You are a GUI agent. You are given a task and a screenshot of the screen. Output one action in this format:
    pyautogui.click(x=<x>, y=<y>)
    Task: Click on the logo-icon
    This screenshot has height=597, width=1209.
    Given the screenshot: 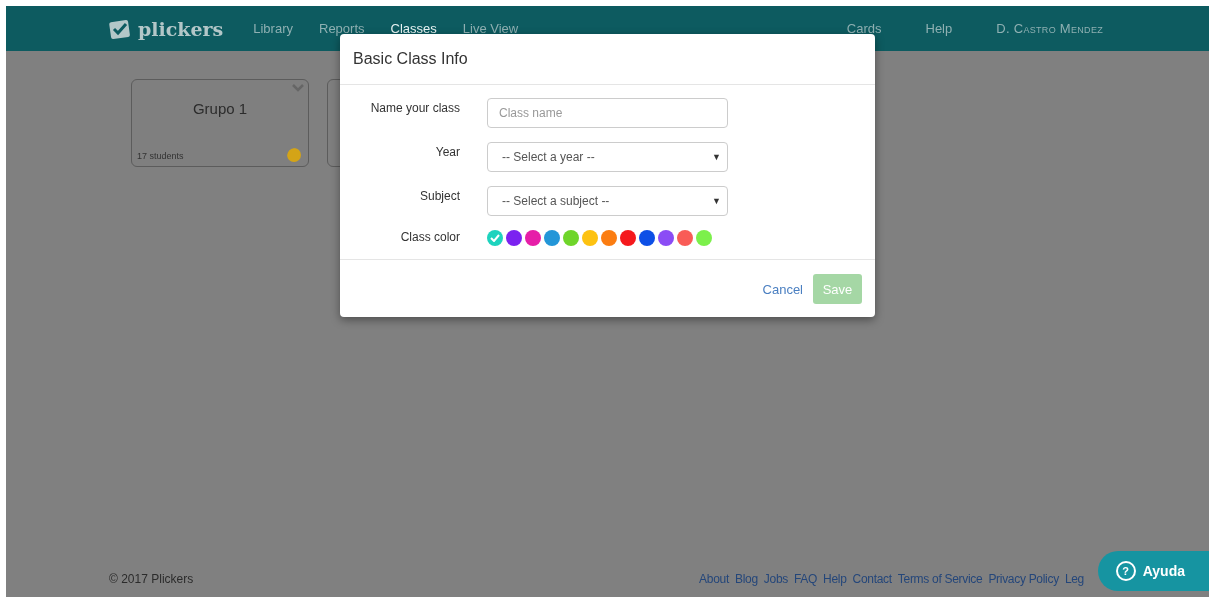 What is the action you would take?
    pyautogui.click(x=120, y=28)
    